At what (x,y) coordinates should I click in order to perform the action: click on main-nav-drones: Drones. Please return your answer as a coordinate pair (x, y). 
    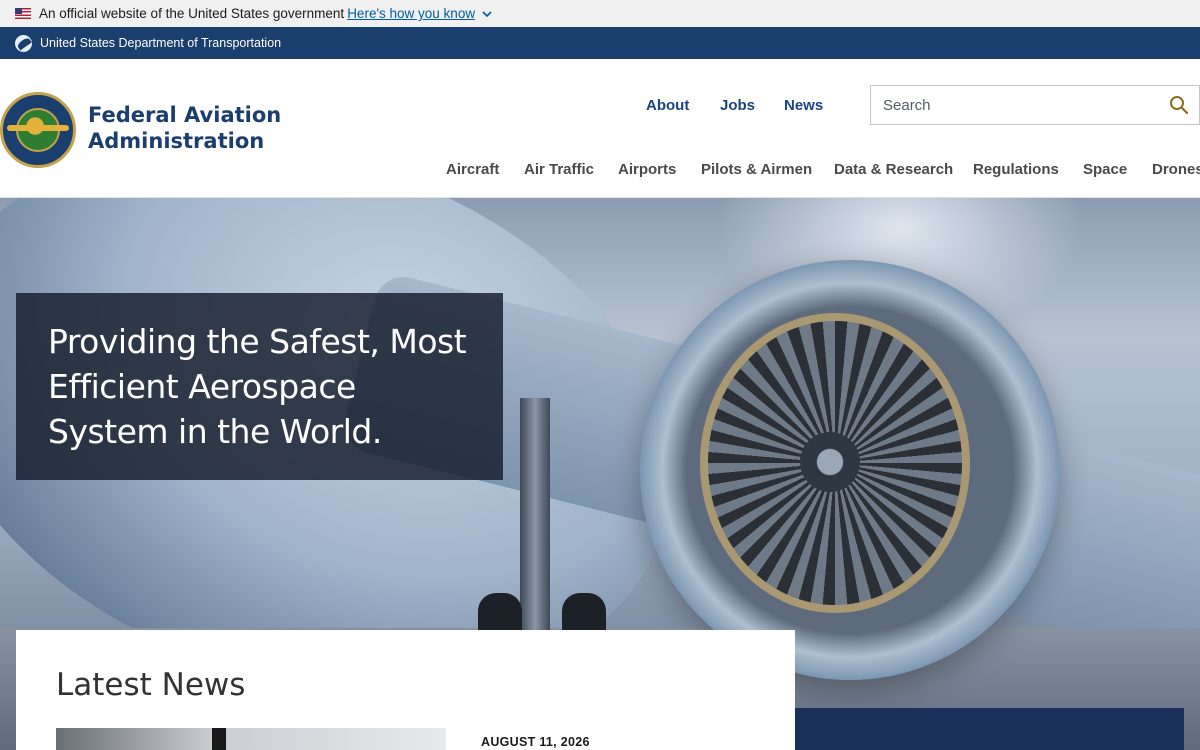
    Looking at the image, I should click on (1176, 169).